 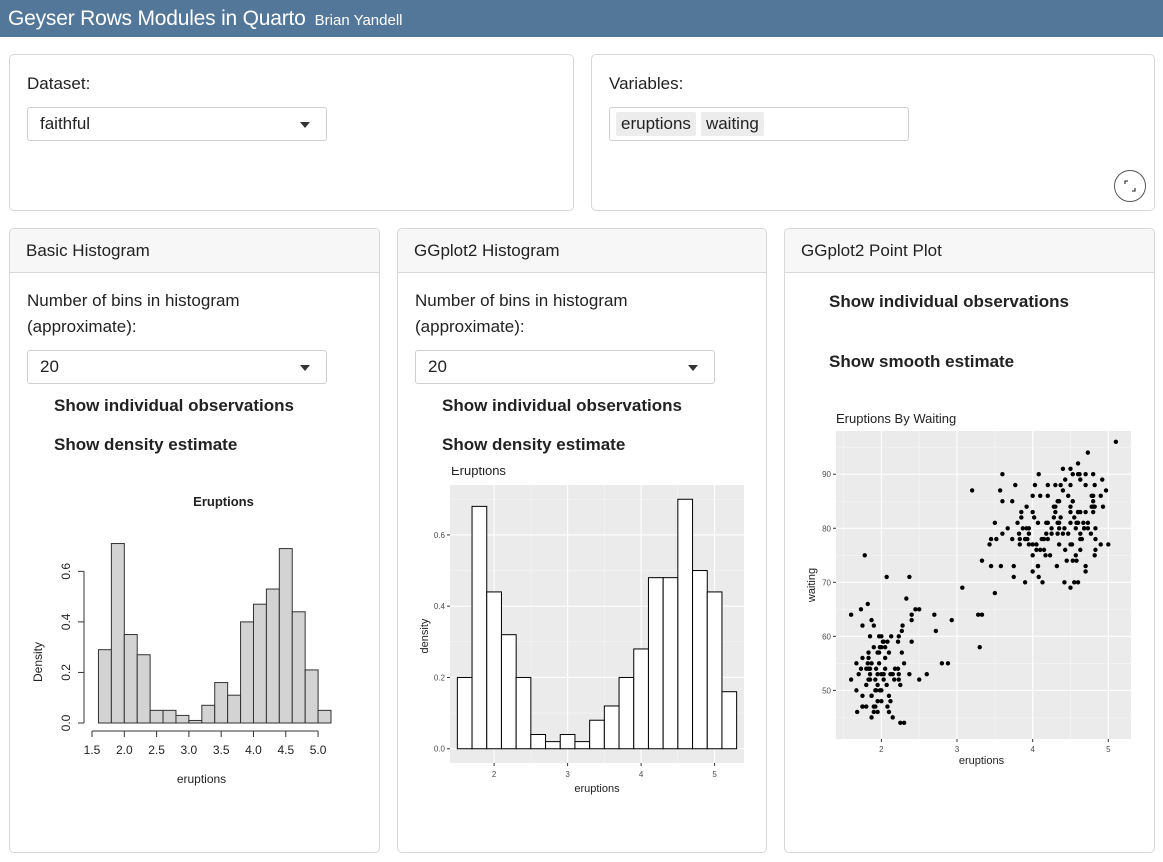 What do you see at coordinates (826, 528) in the screenshot?
I see `y-tick-label: 80` at bounding box center [826, 528].